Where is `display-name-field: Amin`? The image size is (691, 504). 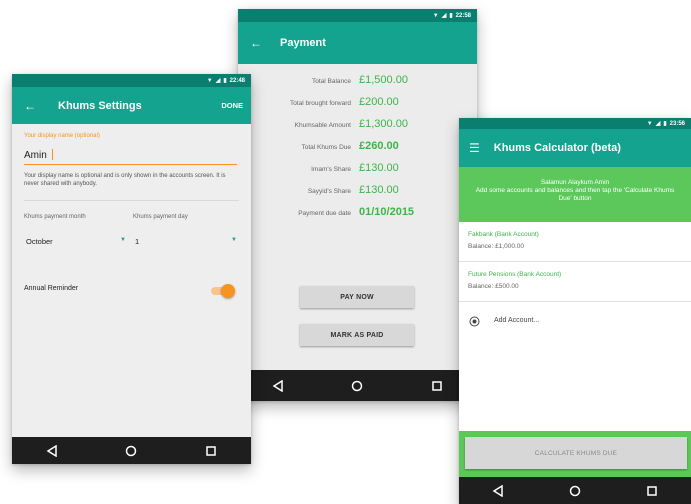
display-name-field: Amin is located at coordinates (130, 155).